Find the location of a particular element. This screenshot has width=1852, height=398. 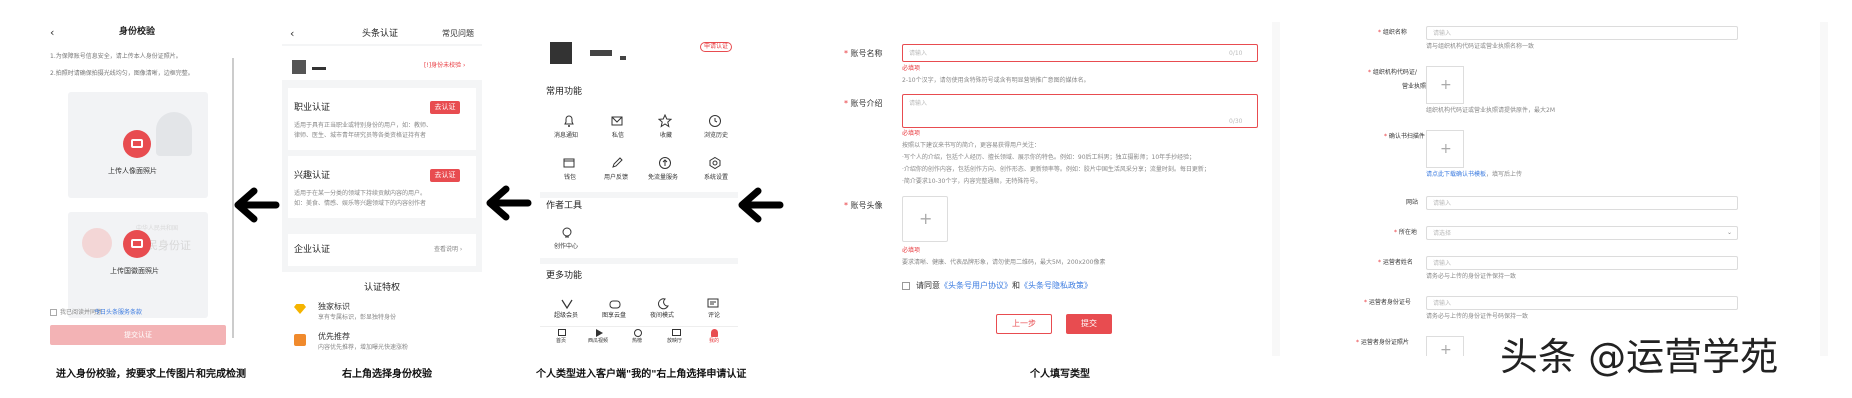

wallet-label: 钱包 is located at coordinates (570, 177).